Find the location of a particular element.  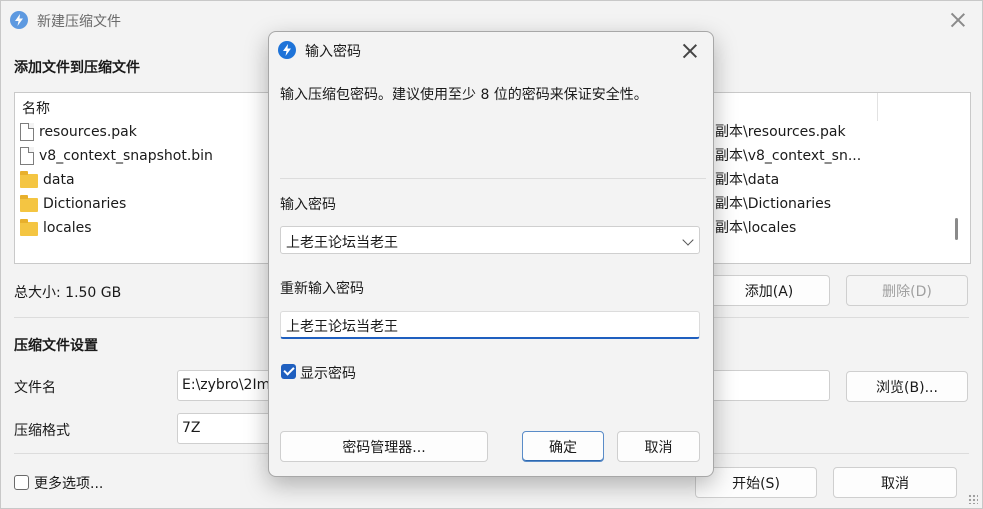

file-name: locales is located at coordinates (67, 228).